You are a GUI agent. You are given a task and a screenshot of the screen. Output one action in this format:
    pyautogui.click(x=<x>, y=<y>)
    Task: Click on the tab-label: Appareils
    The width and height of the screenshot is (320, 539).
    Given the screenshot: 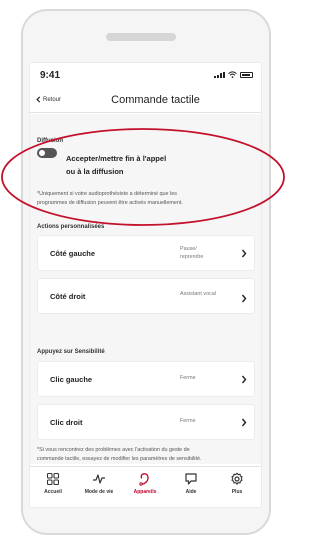 What is the action you would take?
    pyautogui.click(x=145, y=492)
    